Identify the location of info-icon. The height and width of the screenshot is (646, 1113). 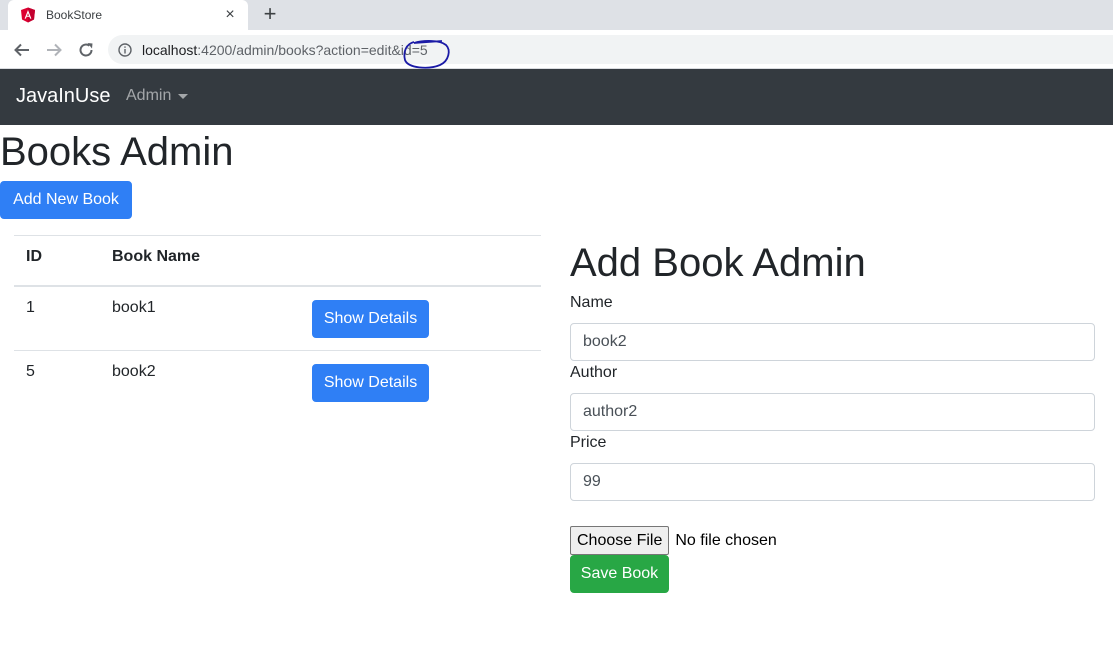
(125, 49).